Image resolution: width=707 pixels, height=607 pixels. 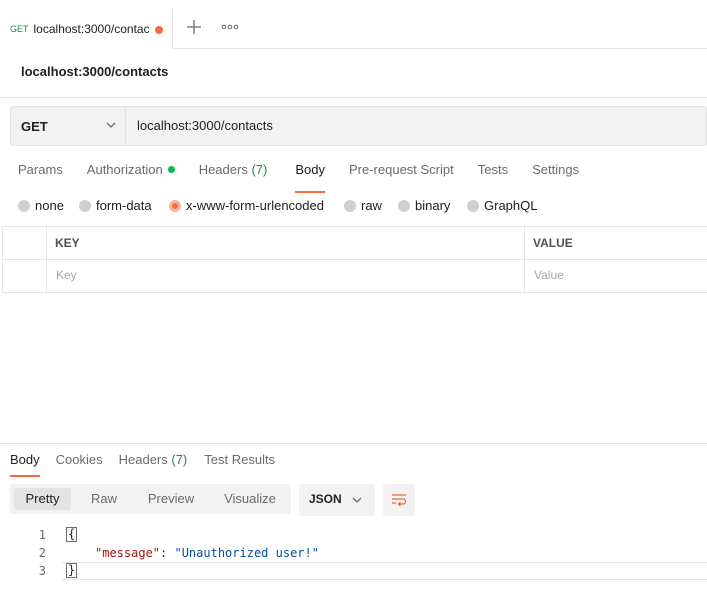 I want to click on tab-label: Test Results, so click(x=240, y=459).